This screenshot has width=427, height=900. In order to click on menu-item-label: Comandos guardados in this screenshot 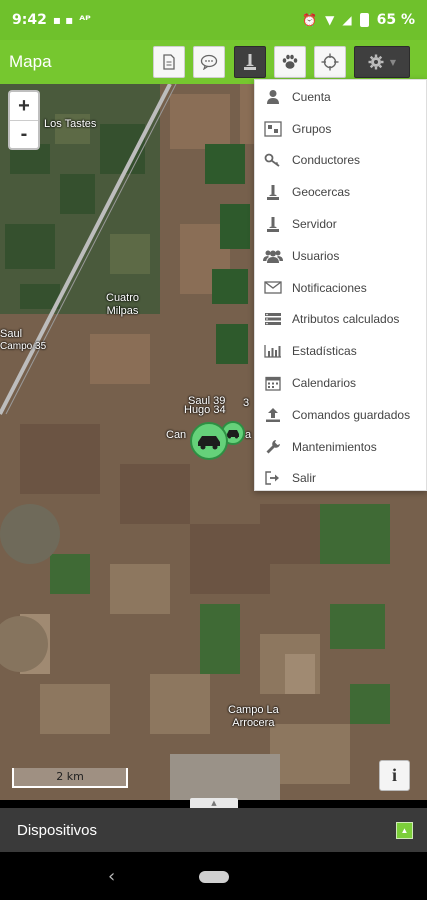, I will do `click(351, 414)`.